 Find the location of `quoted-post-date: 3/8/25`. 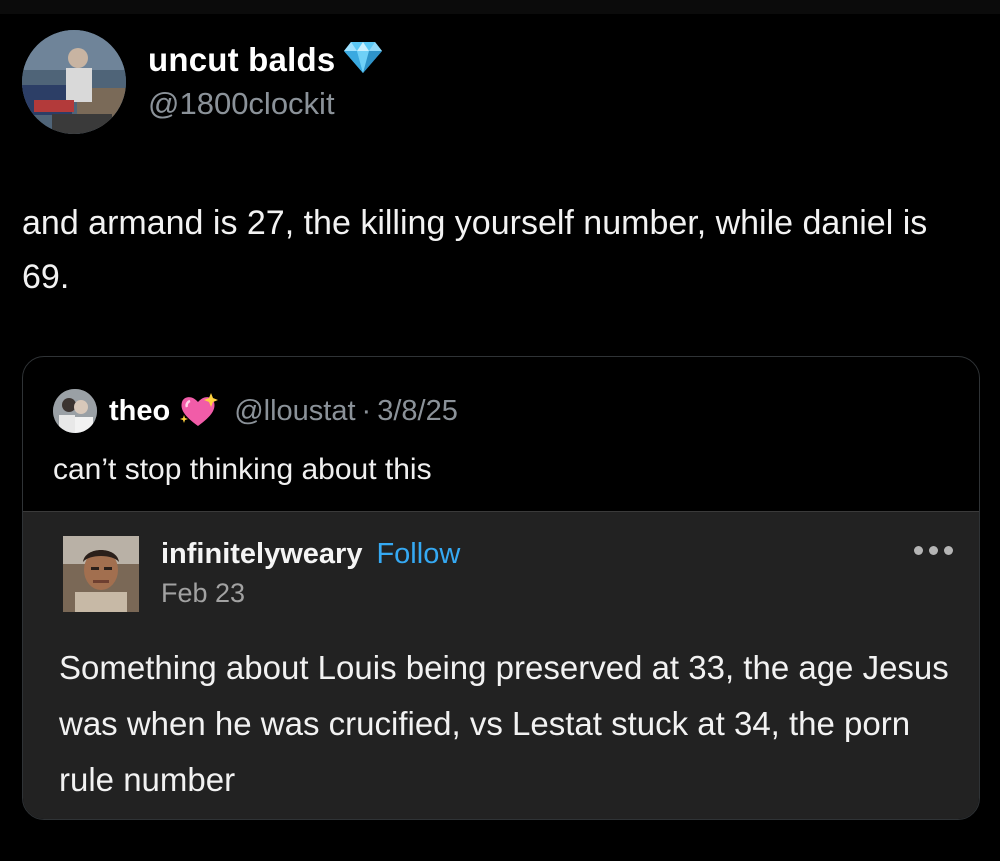

quoted-post-date: 3/8/25 is located at coordinates (417, 411).